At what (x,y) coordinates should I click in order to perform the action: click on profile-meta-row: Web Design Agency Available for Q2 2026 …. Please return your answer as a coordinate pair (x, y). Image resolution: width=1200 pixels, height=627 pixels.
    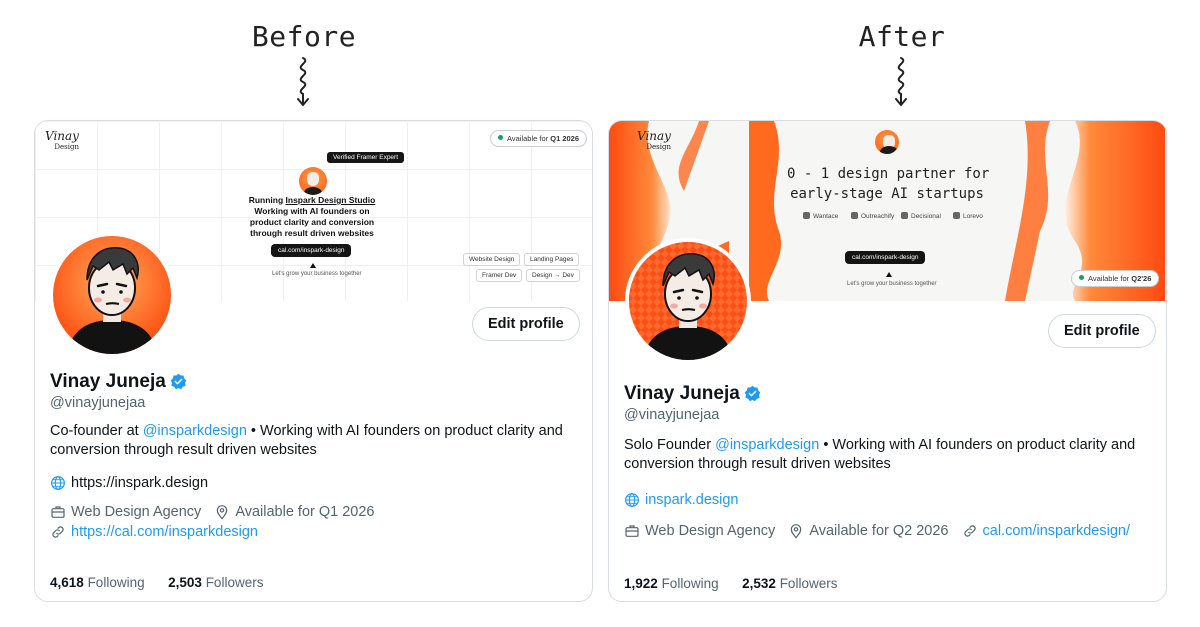
    Looking at the image, I should click on (877, 531).